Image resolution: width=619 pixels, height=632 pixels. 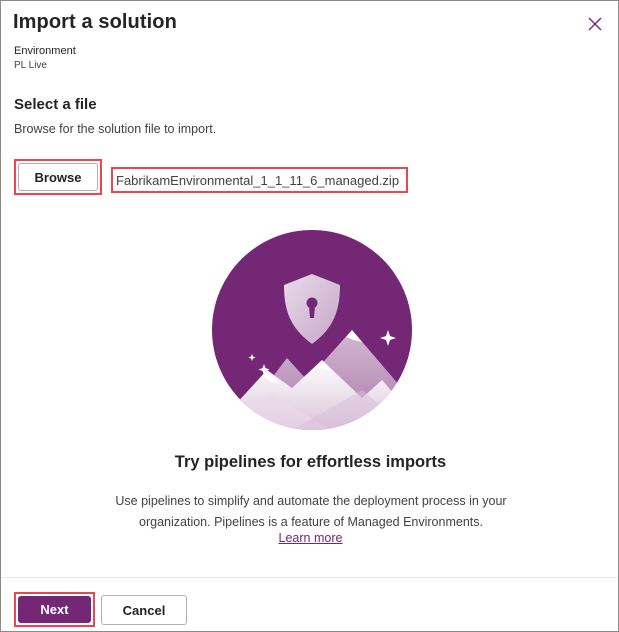 I want to click on environment-value: PL Live, so click(x=30, y=65).